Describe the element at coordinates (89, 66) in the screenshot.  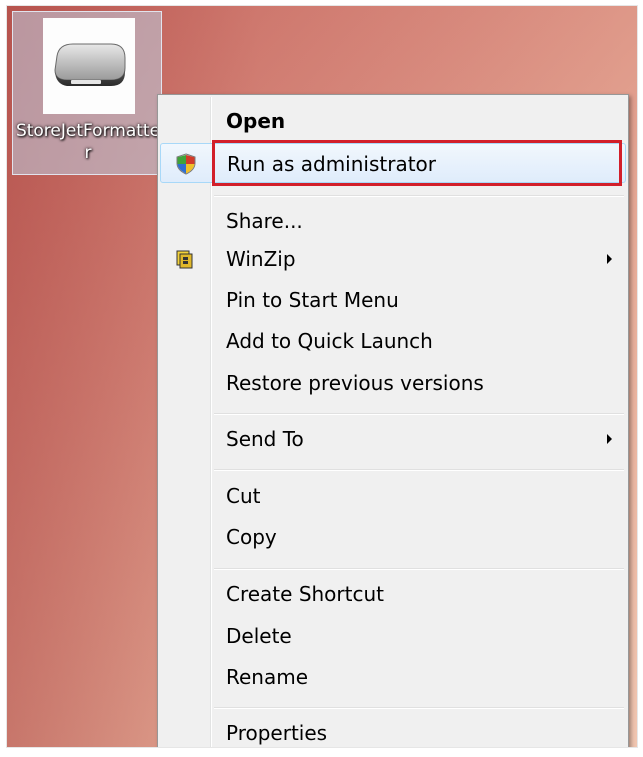
I see `usb-drive-icon` at that location.